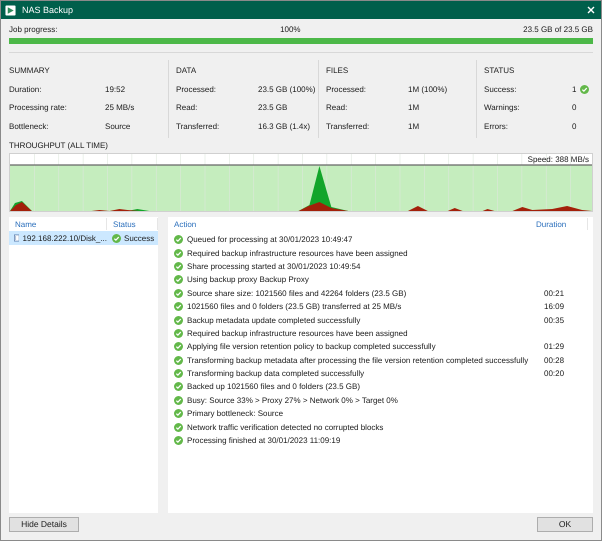 The height and width of the screenshot is (541, 602). I want to click on stat-value: 1, so click(575, 89).